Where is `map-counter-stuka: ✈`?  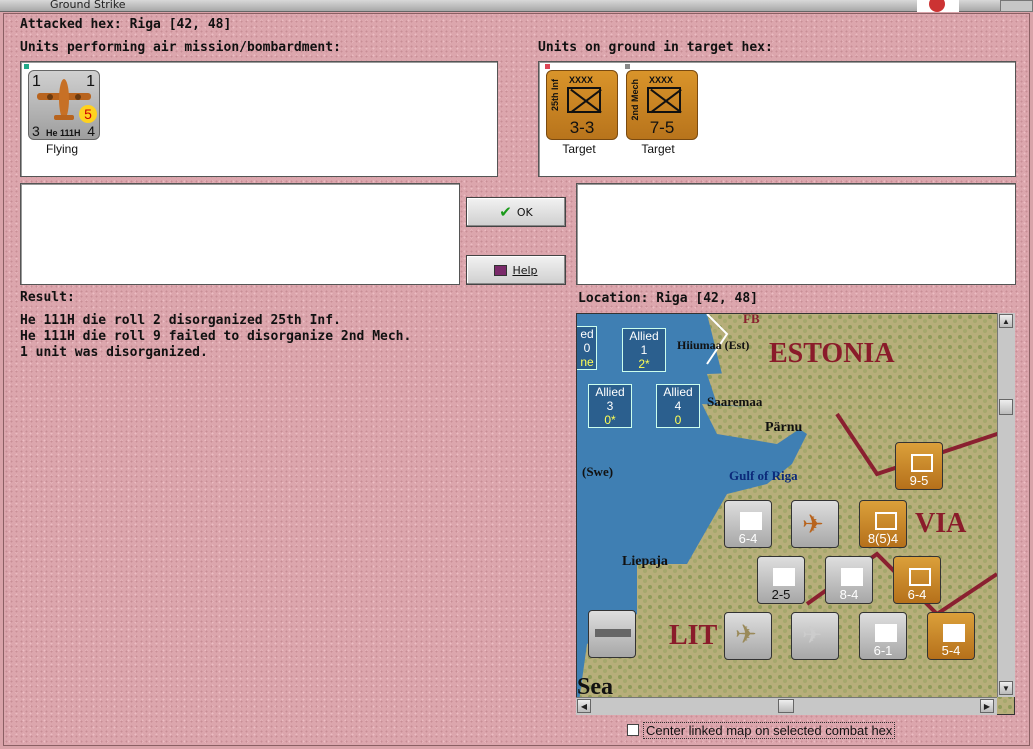 map-counter-stuka: ✈ is located at coordinates (748, 636).